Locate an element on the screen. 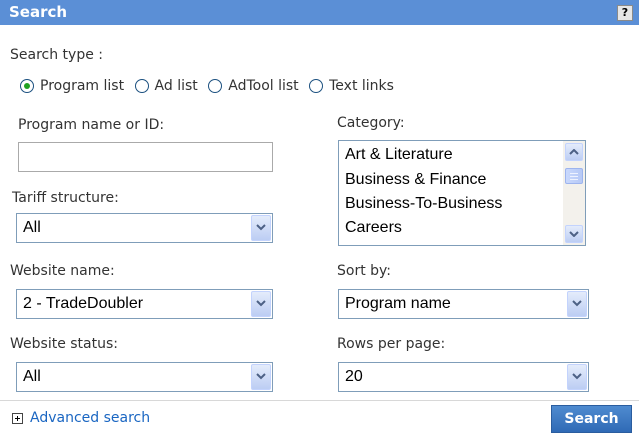  category-option: Art & Literature is located at coordinates (399, 155).